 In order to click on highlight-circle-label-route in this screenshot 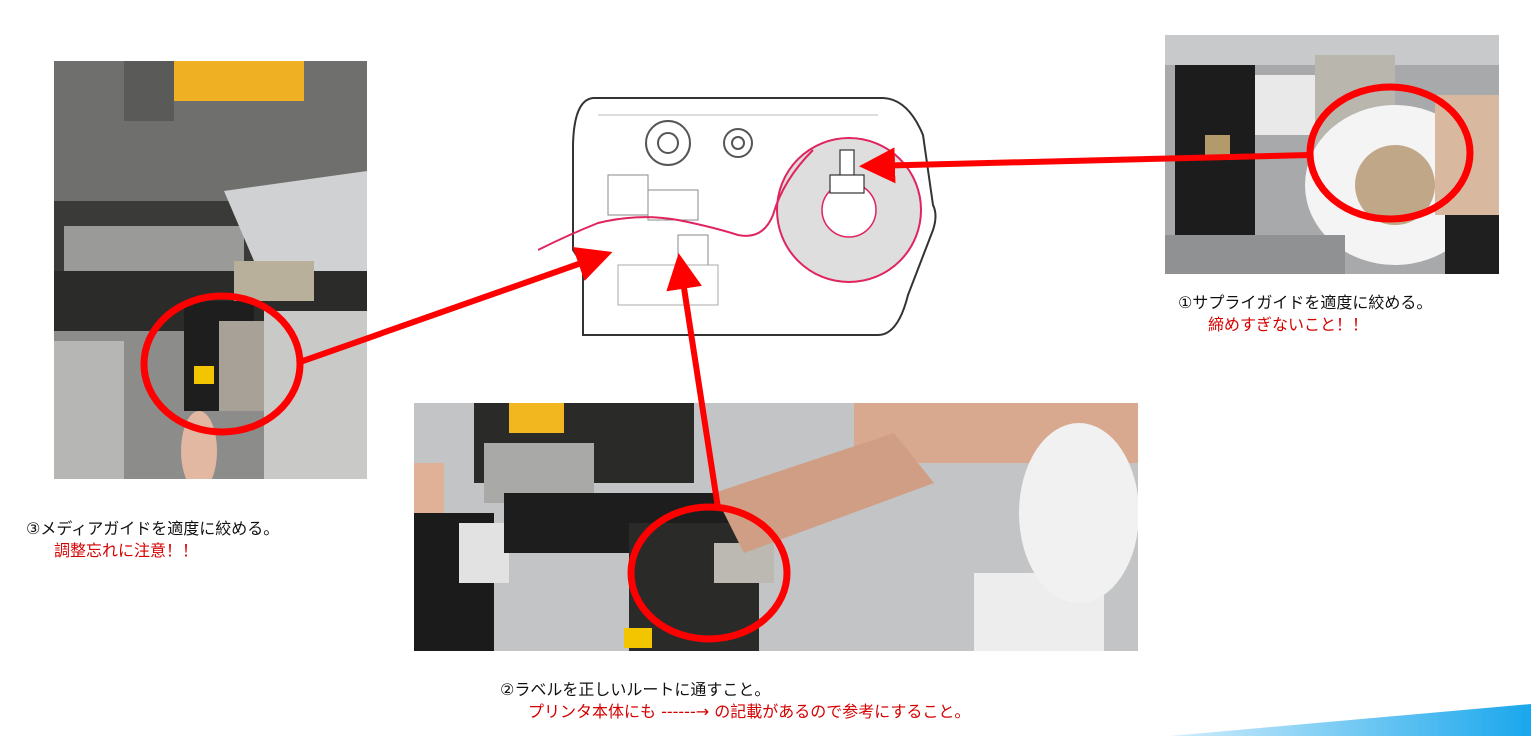, I will do `click(709, 573)`.